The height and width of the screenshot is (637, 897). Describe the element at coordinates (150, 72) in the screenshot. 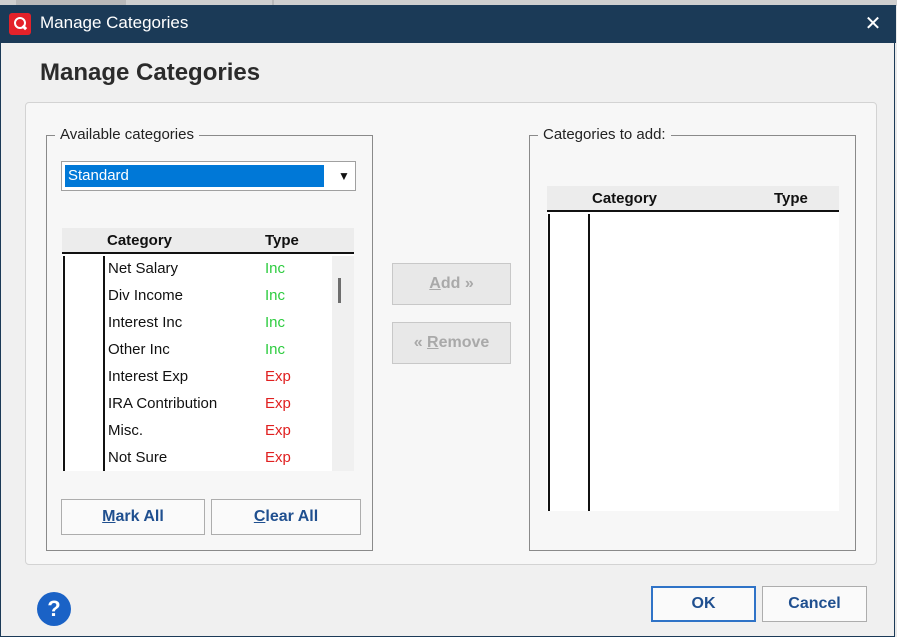

I see `page-title: Manage Categories` at that location.